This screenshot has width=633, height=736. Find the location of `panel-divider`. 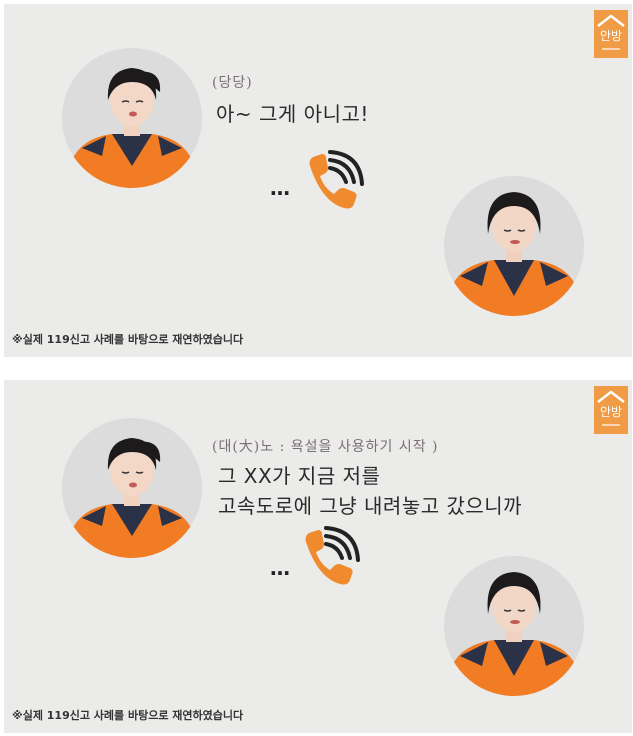

panel-divider is located at coordinates (316, 369).